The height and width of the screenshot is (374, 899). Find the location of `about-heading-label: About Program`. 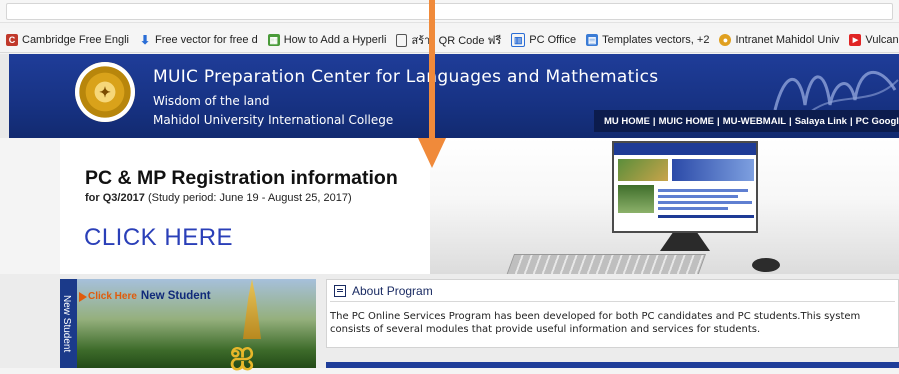

about-heading-label: About Program is located at coordinates (392, 291).